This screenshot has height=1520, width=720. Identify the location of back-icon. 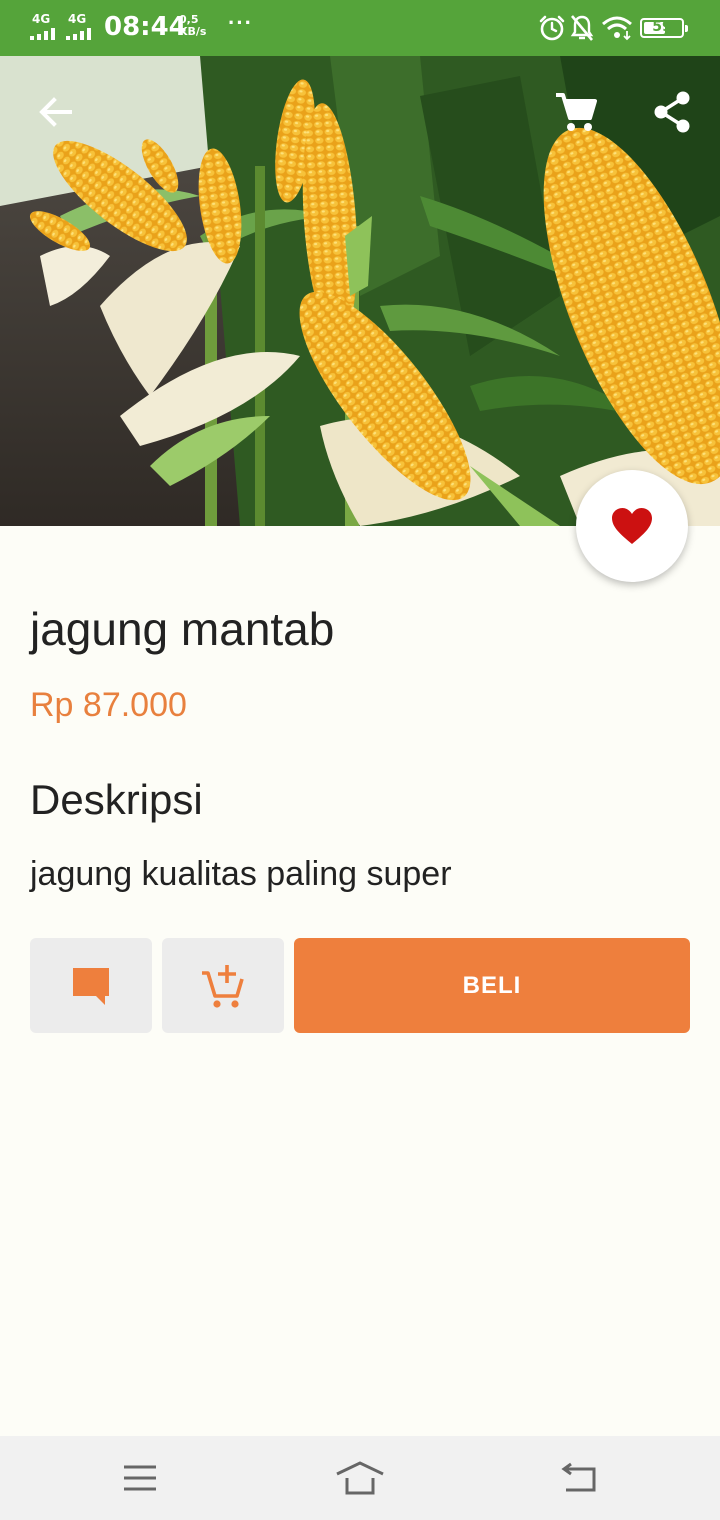
(578, 1477).